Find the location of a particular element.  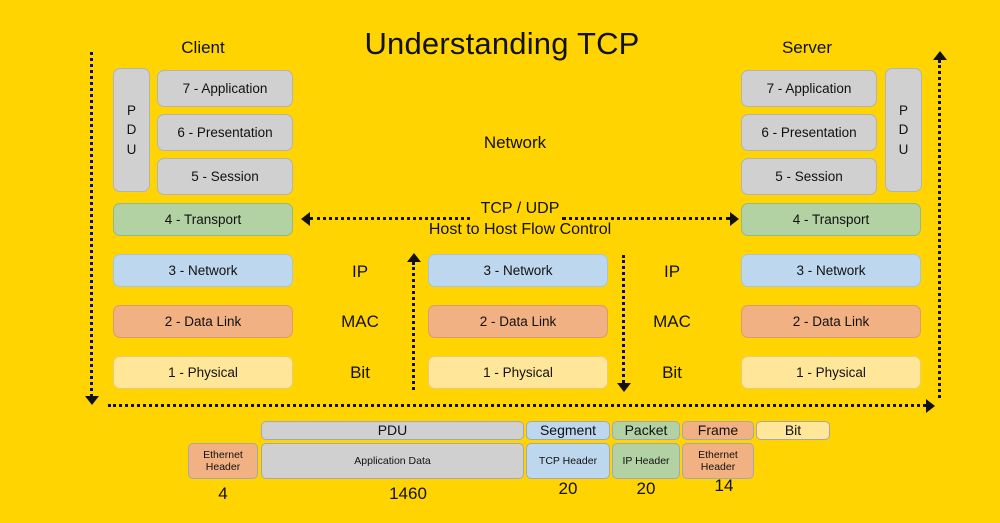

encap-bottom-ethernet-header-right: Ethernet Header is located at coordinates (718, 461).